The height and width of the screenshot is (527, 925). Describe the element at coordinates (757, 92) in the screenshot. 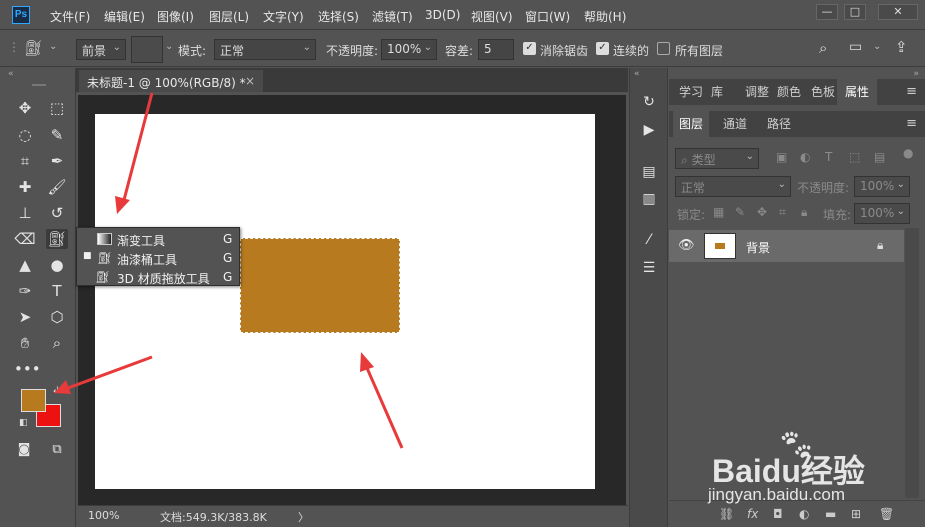

I see `tab-adjustments: 调整` at that location.